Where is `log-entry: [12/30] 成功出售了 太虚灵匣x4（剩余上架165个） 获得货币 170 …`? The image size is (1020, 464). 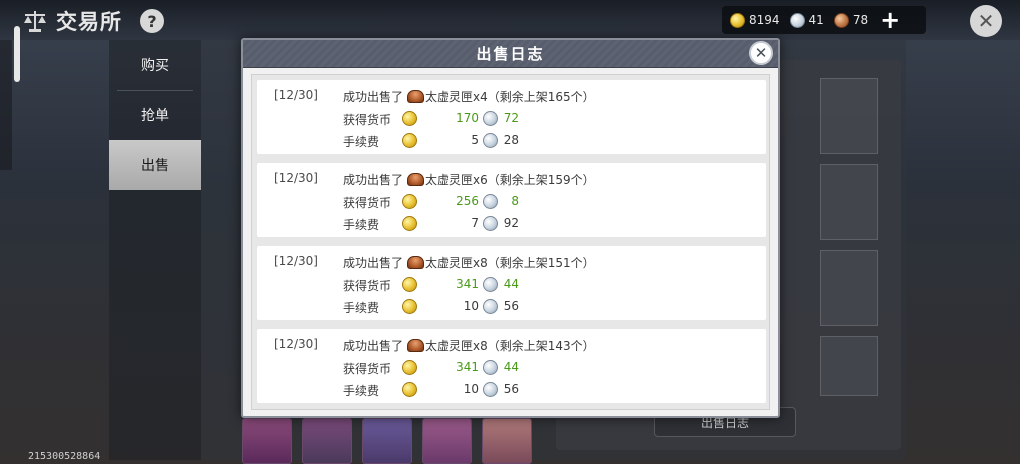
log-entry: [12/30] 成功出售了 太虚灵匣x4（剩余上架165个） 获得货币 170 … is located at coordinates (511, 117).